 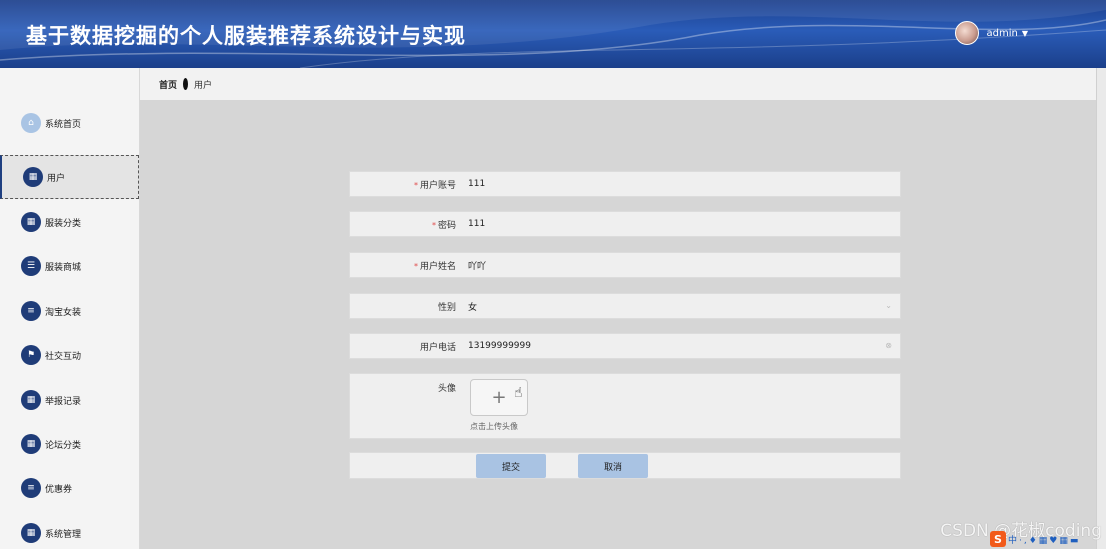 I want to click on account-label: * 用户账号, so click(x=405, y=184).